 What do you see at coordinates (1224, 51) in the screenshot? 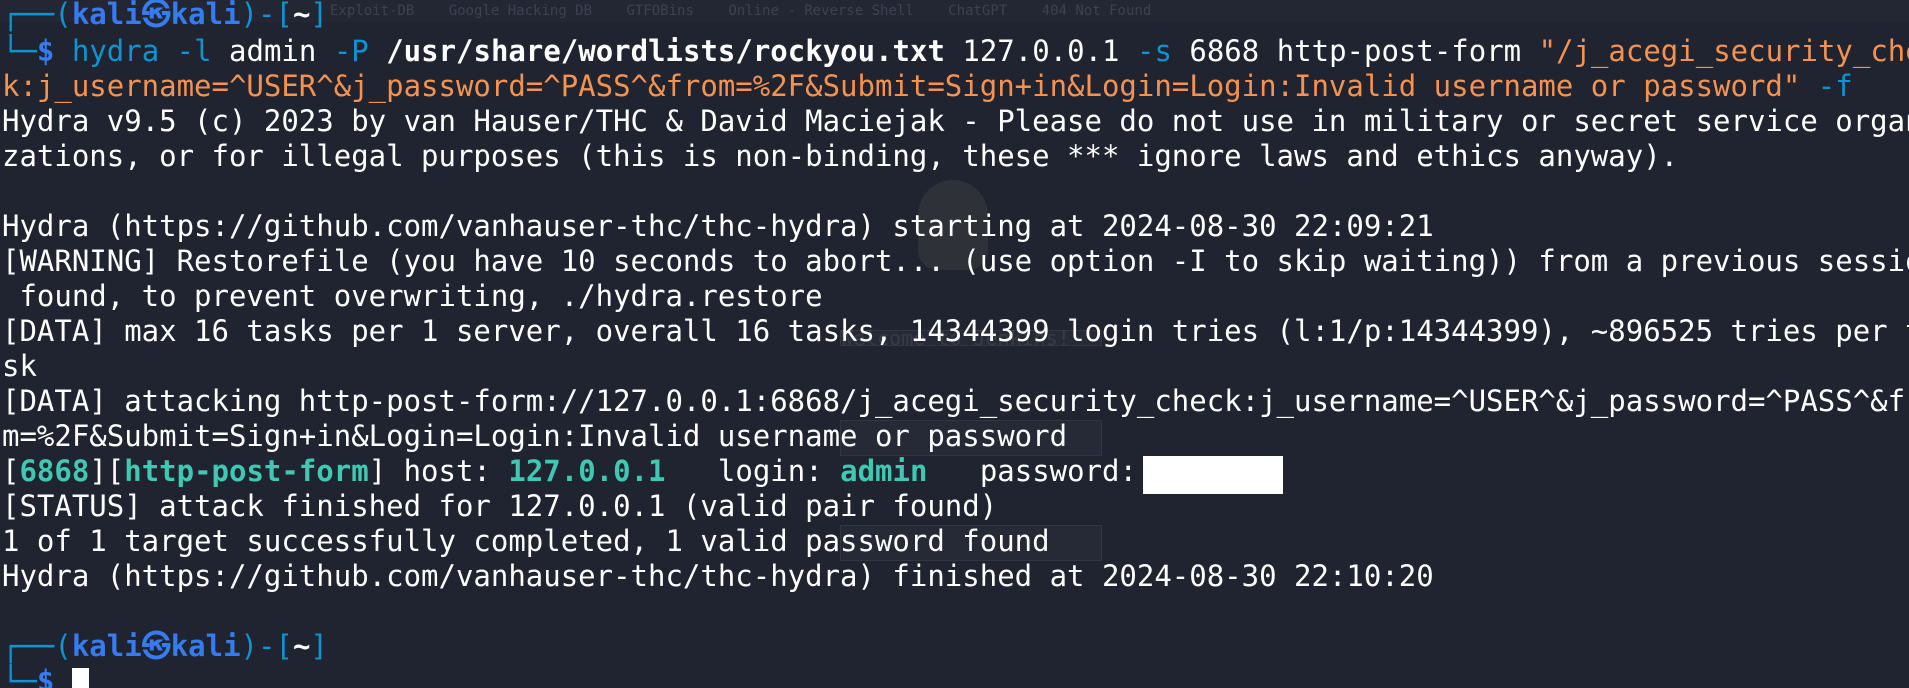
I see `command-port: 6868` at bounding box center [1224, 51].